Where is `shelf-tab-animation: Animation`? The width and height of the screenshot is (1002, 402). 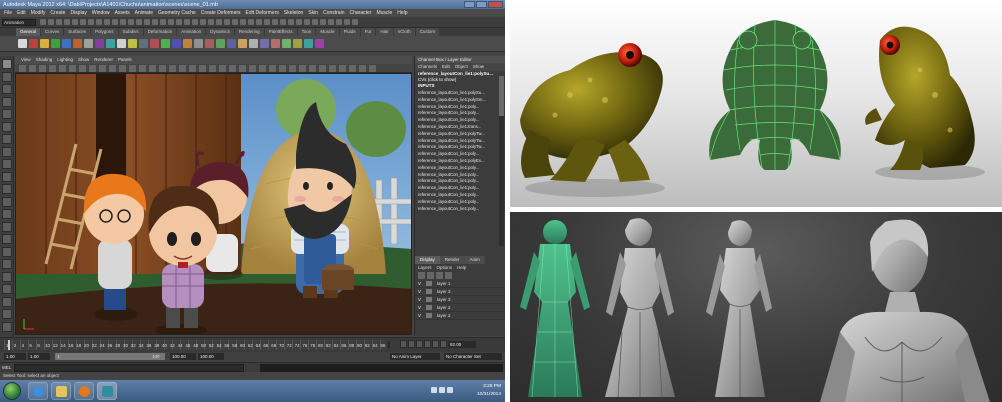 shelf-tab-animation: Animation is located at coordinates (191, 32).